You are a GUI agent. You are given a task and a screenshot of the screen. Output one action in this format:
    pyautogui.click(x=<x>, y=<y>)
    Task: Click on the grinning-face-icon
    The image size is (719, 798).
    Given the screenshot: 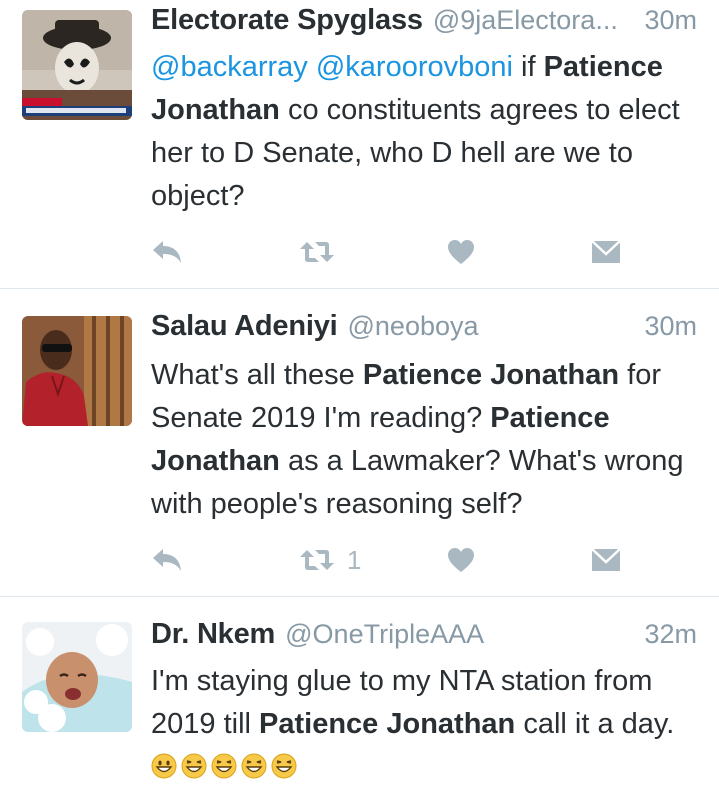 What is the action you would take?
    pyautogui.click(x=164, y=766)
    